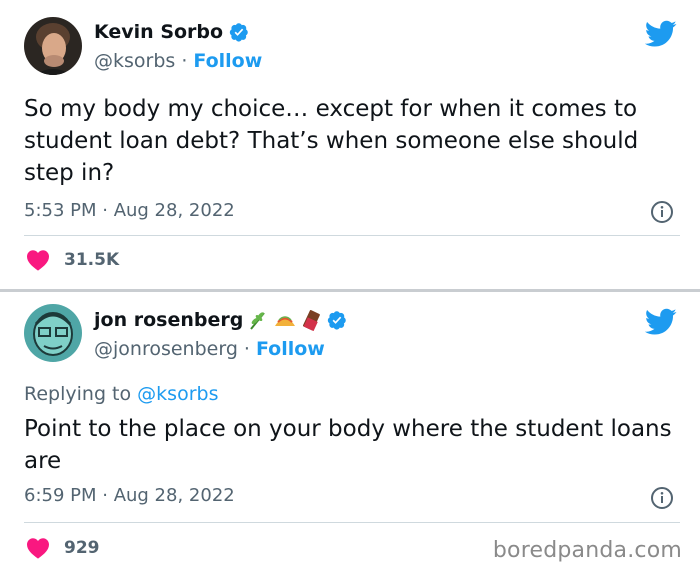 This screenshot has height=576, width=700. What do you see at coordinates (587, 550) in the screenshot?
I see `watermark: boredpanda.com` at bounding box center [587, 550].